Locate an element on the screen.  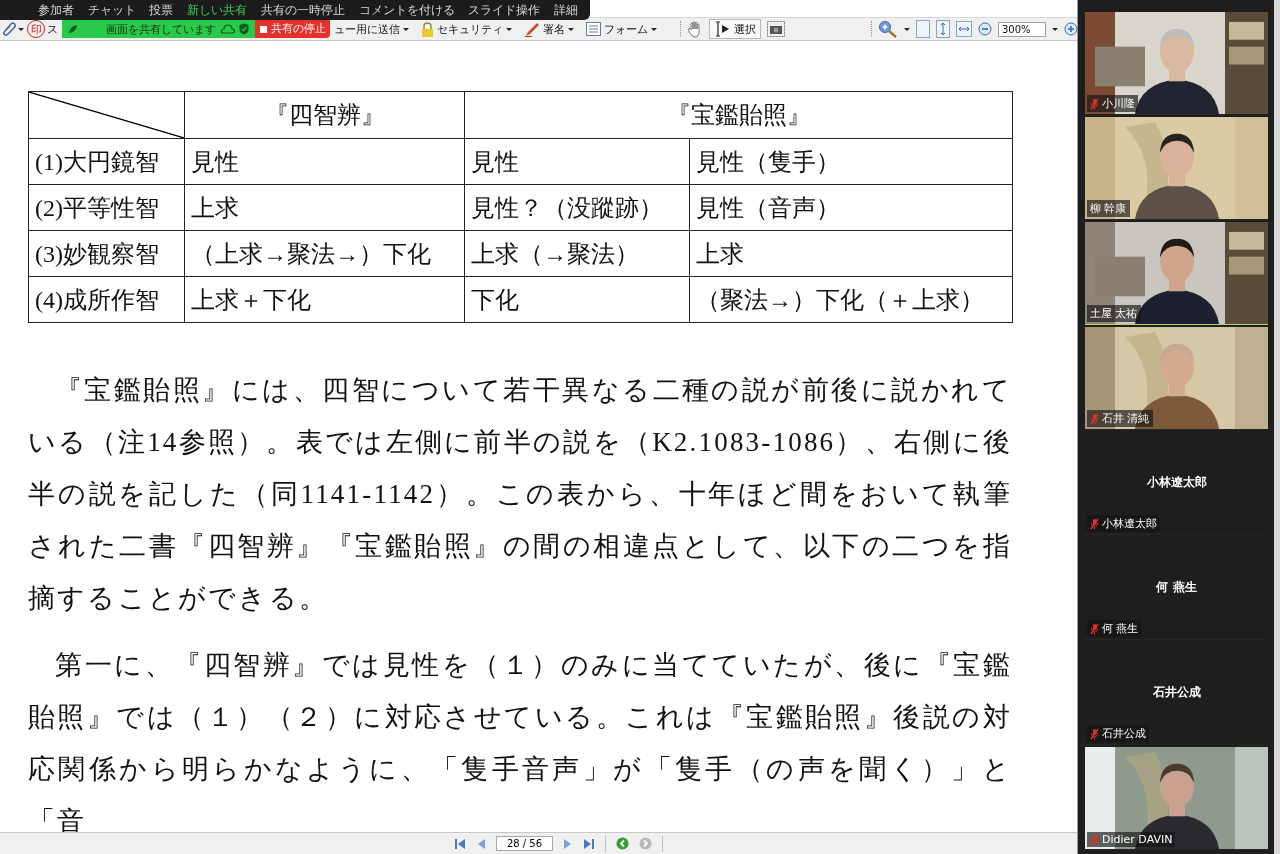
video-tile: 石井 清純 is located at coordinates (1176, 378).